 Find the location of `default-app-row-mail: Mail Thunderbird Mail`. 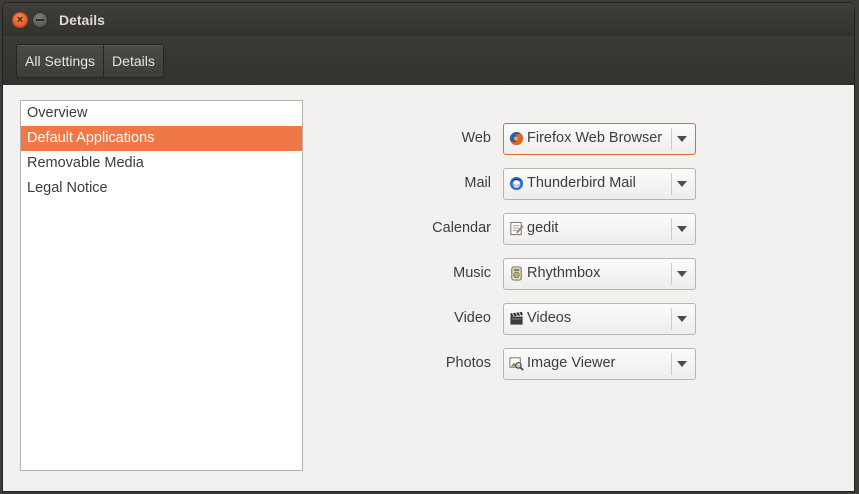

default-app-row-mail: Mail Thunderbird Mail is located at coordinates (428, 184).